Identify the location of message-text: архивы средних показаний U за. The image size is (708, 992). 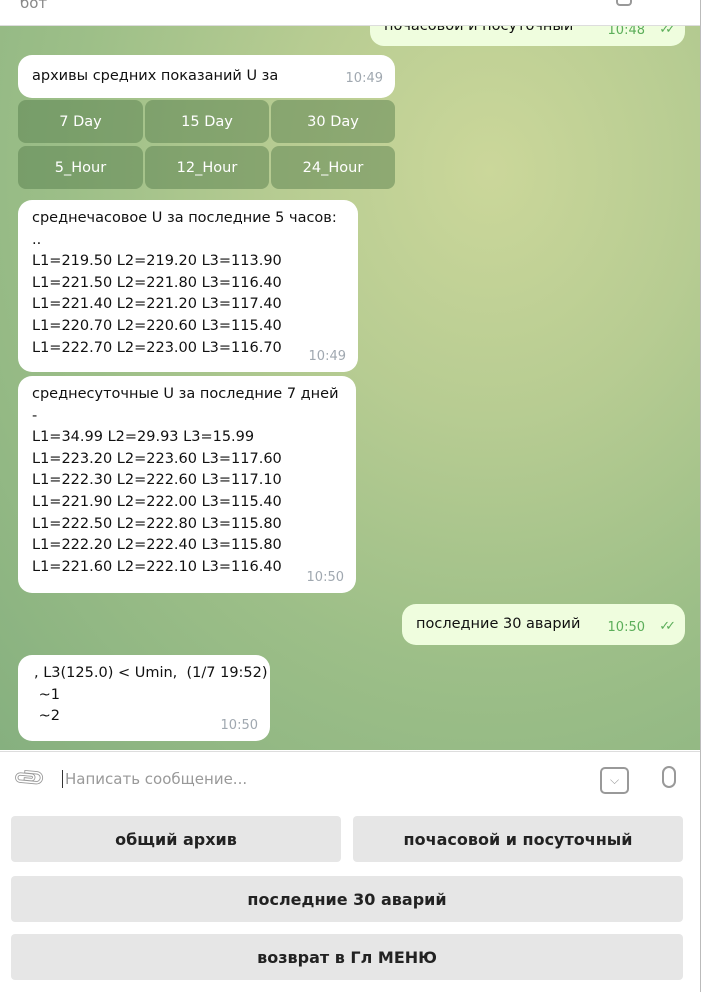
(155, 76).